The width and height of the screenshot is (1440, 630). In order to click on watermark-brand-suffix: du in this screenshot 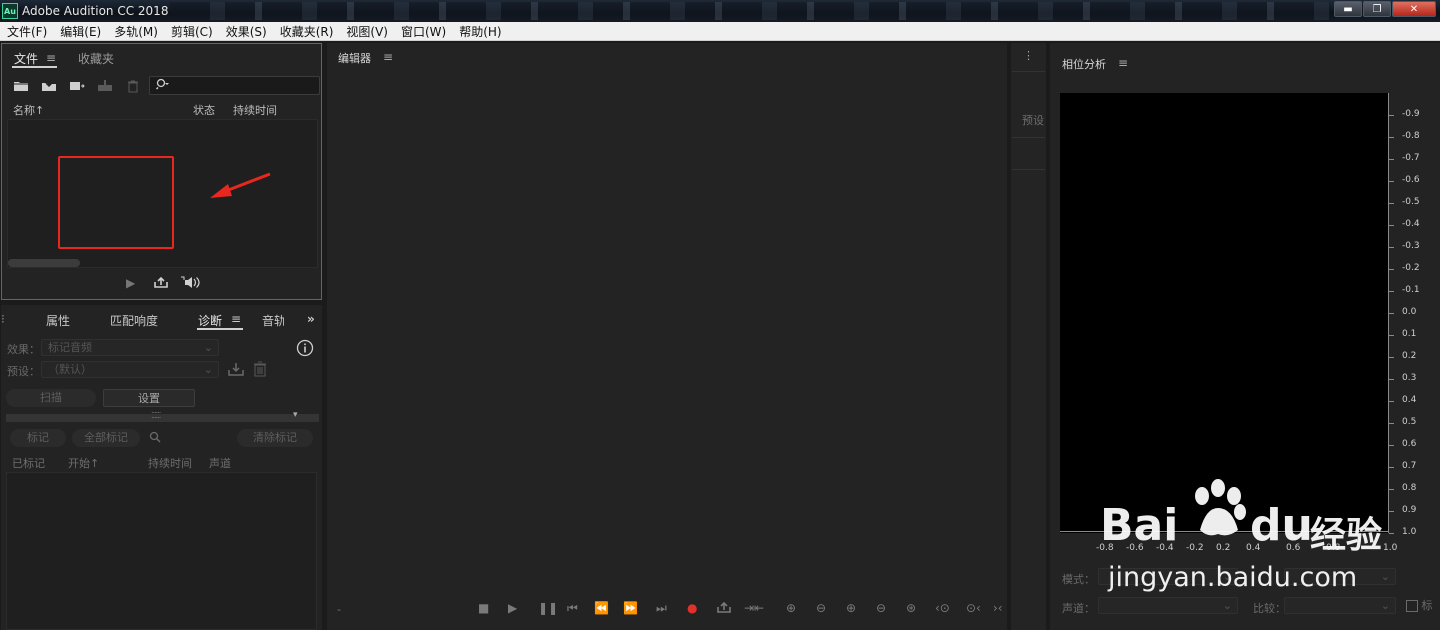, I will do `click(1281, 525)`.